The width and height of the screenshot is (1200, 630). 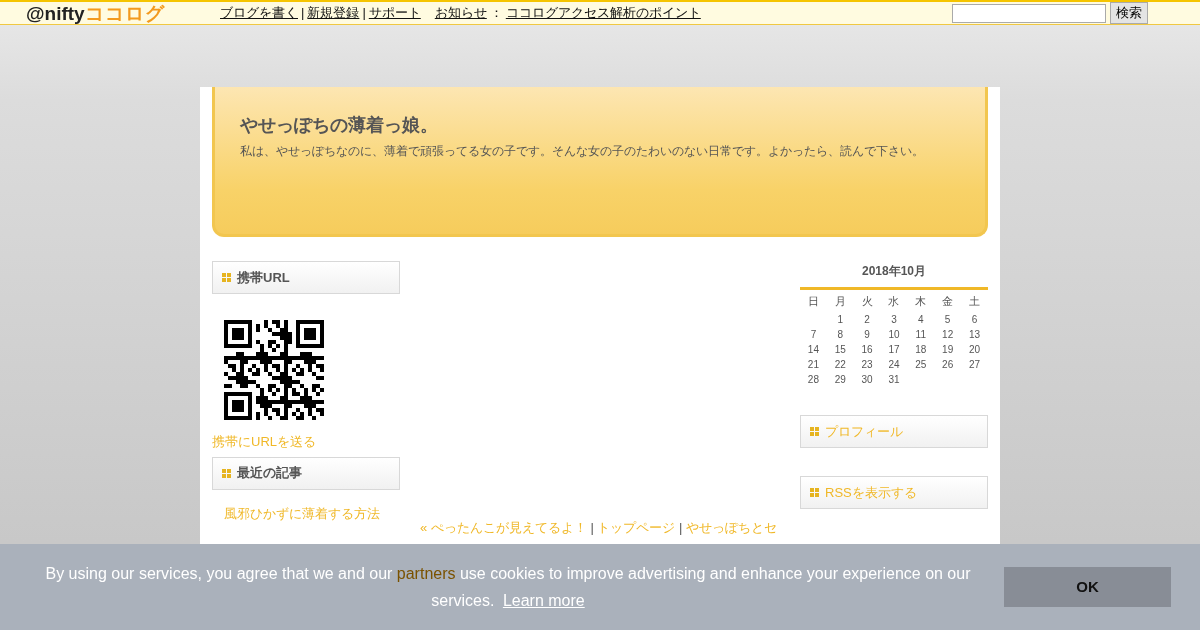 What do you see at coordinates (867, 379) in the screenshot?
I see `calendar-day: 30` at bounding box center [867, 379].